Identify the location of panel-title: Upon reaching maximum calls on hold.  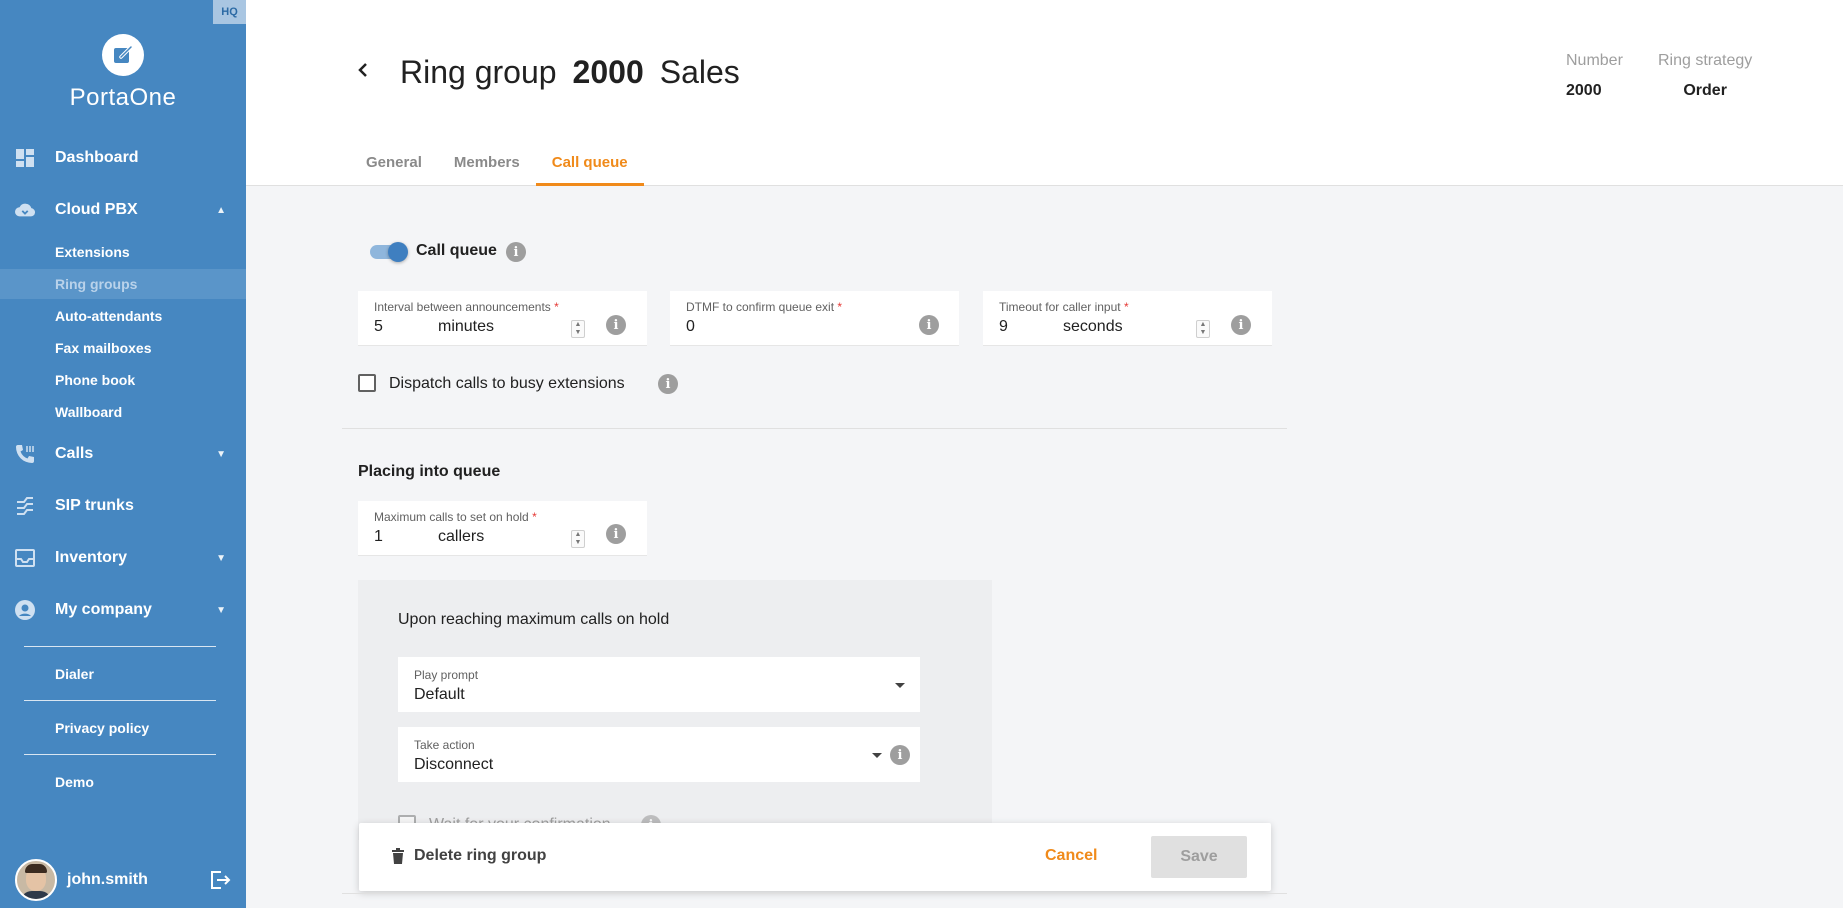
(534, 619).